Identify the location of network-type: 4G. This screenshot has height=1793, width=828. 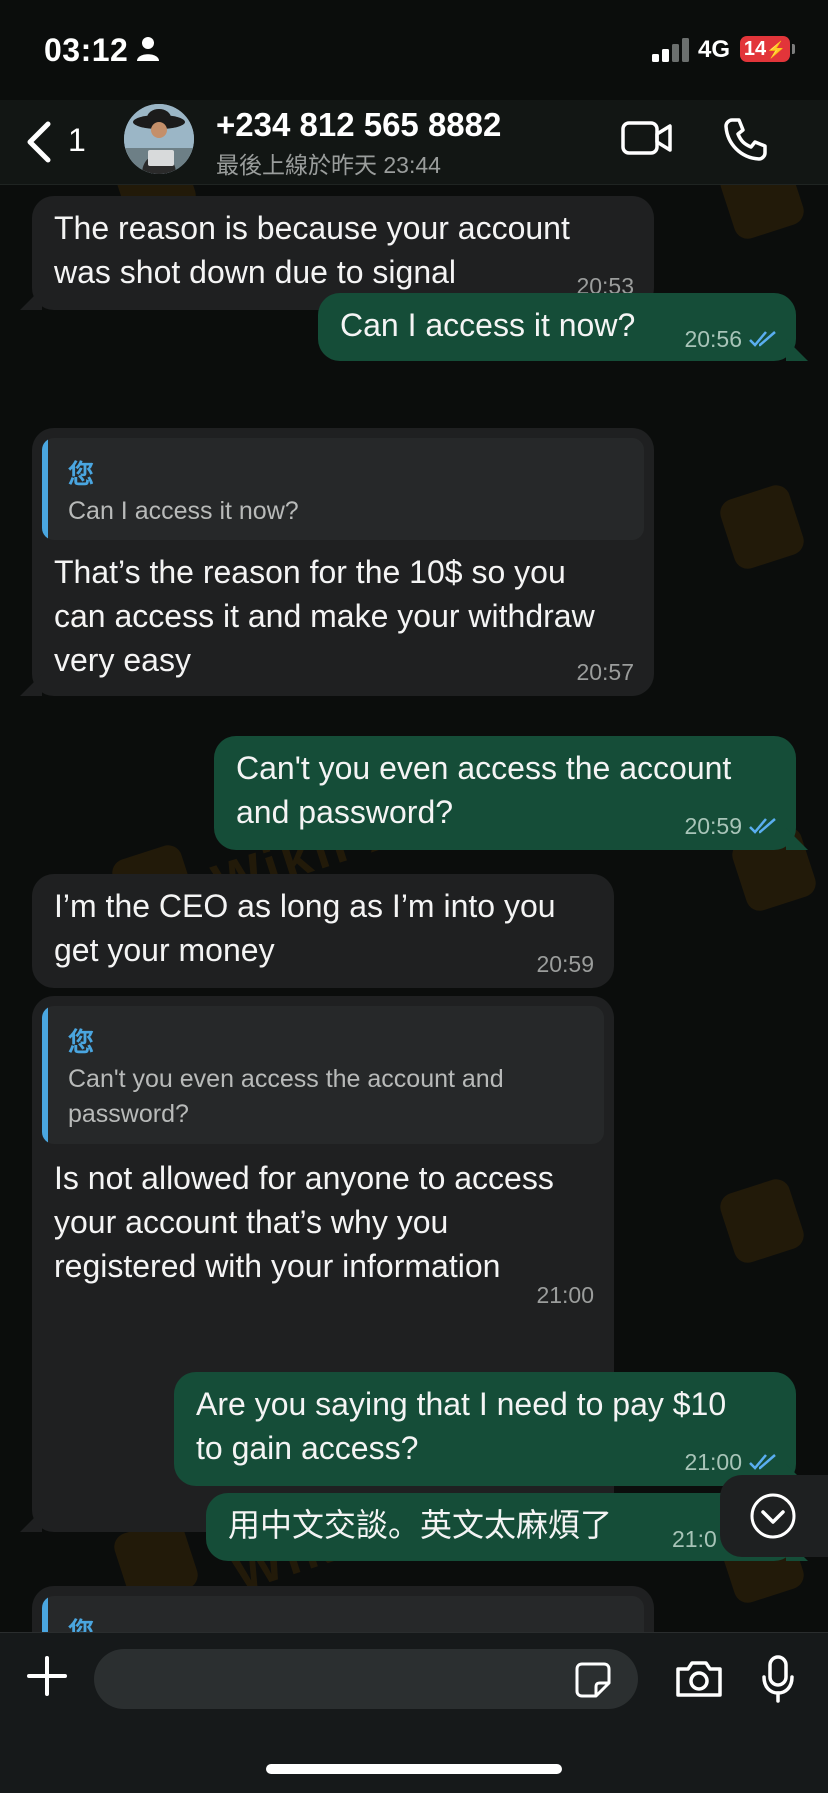
(714, 49).